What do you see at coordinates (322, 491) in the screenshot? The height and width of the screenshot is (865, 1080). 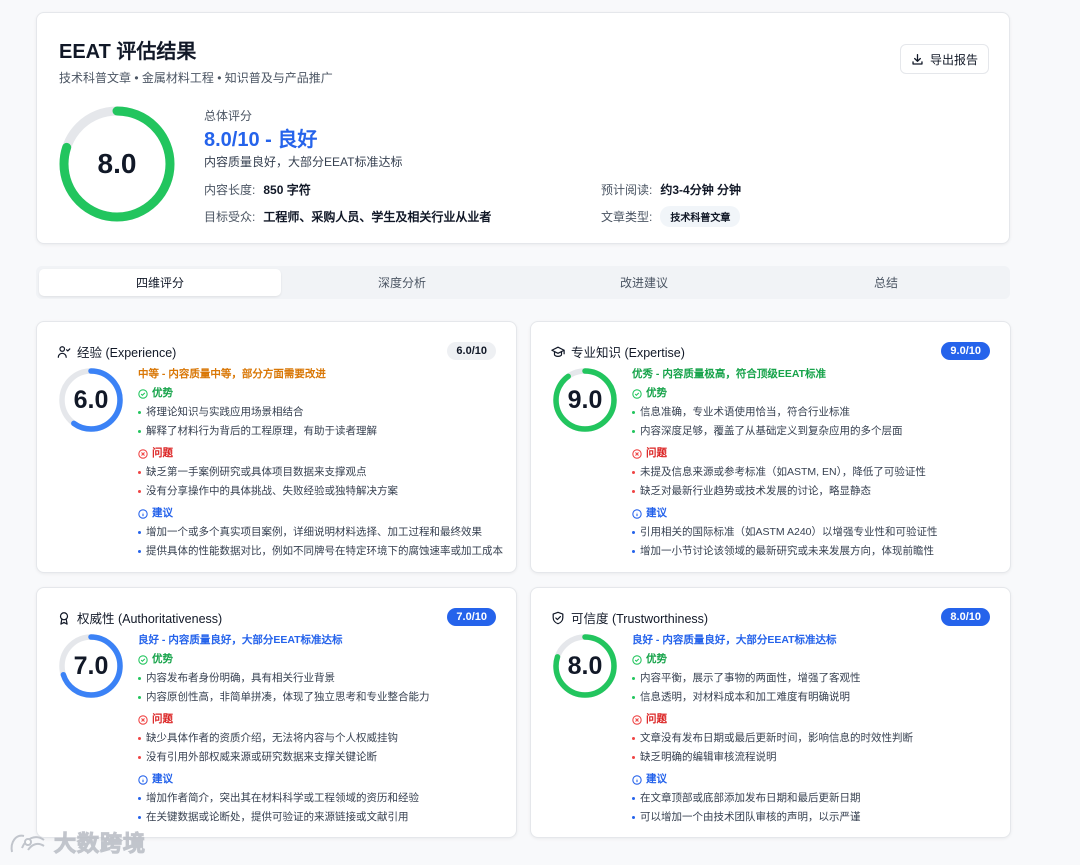 I see `issues-item: 没有分享操作中的具体挑战、失败经验或独特解决方案` at bounding box center [322, 491].